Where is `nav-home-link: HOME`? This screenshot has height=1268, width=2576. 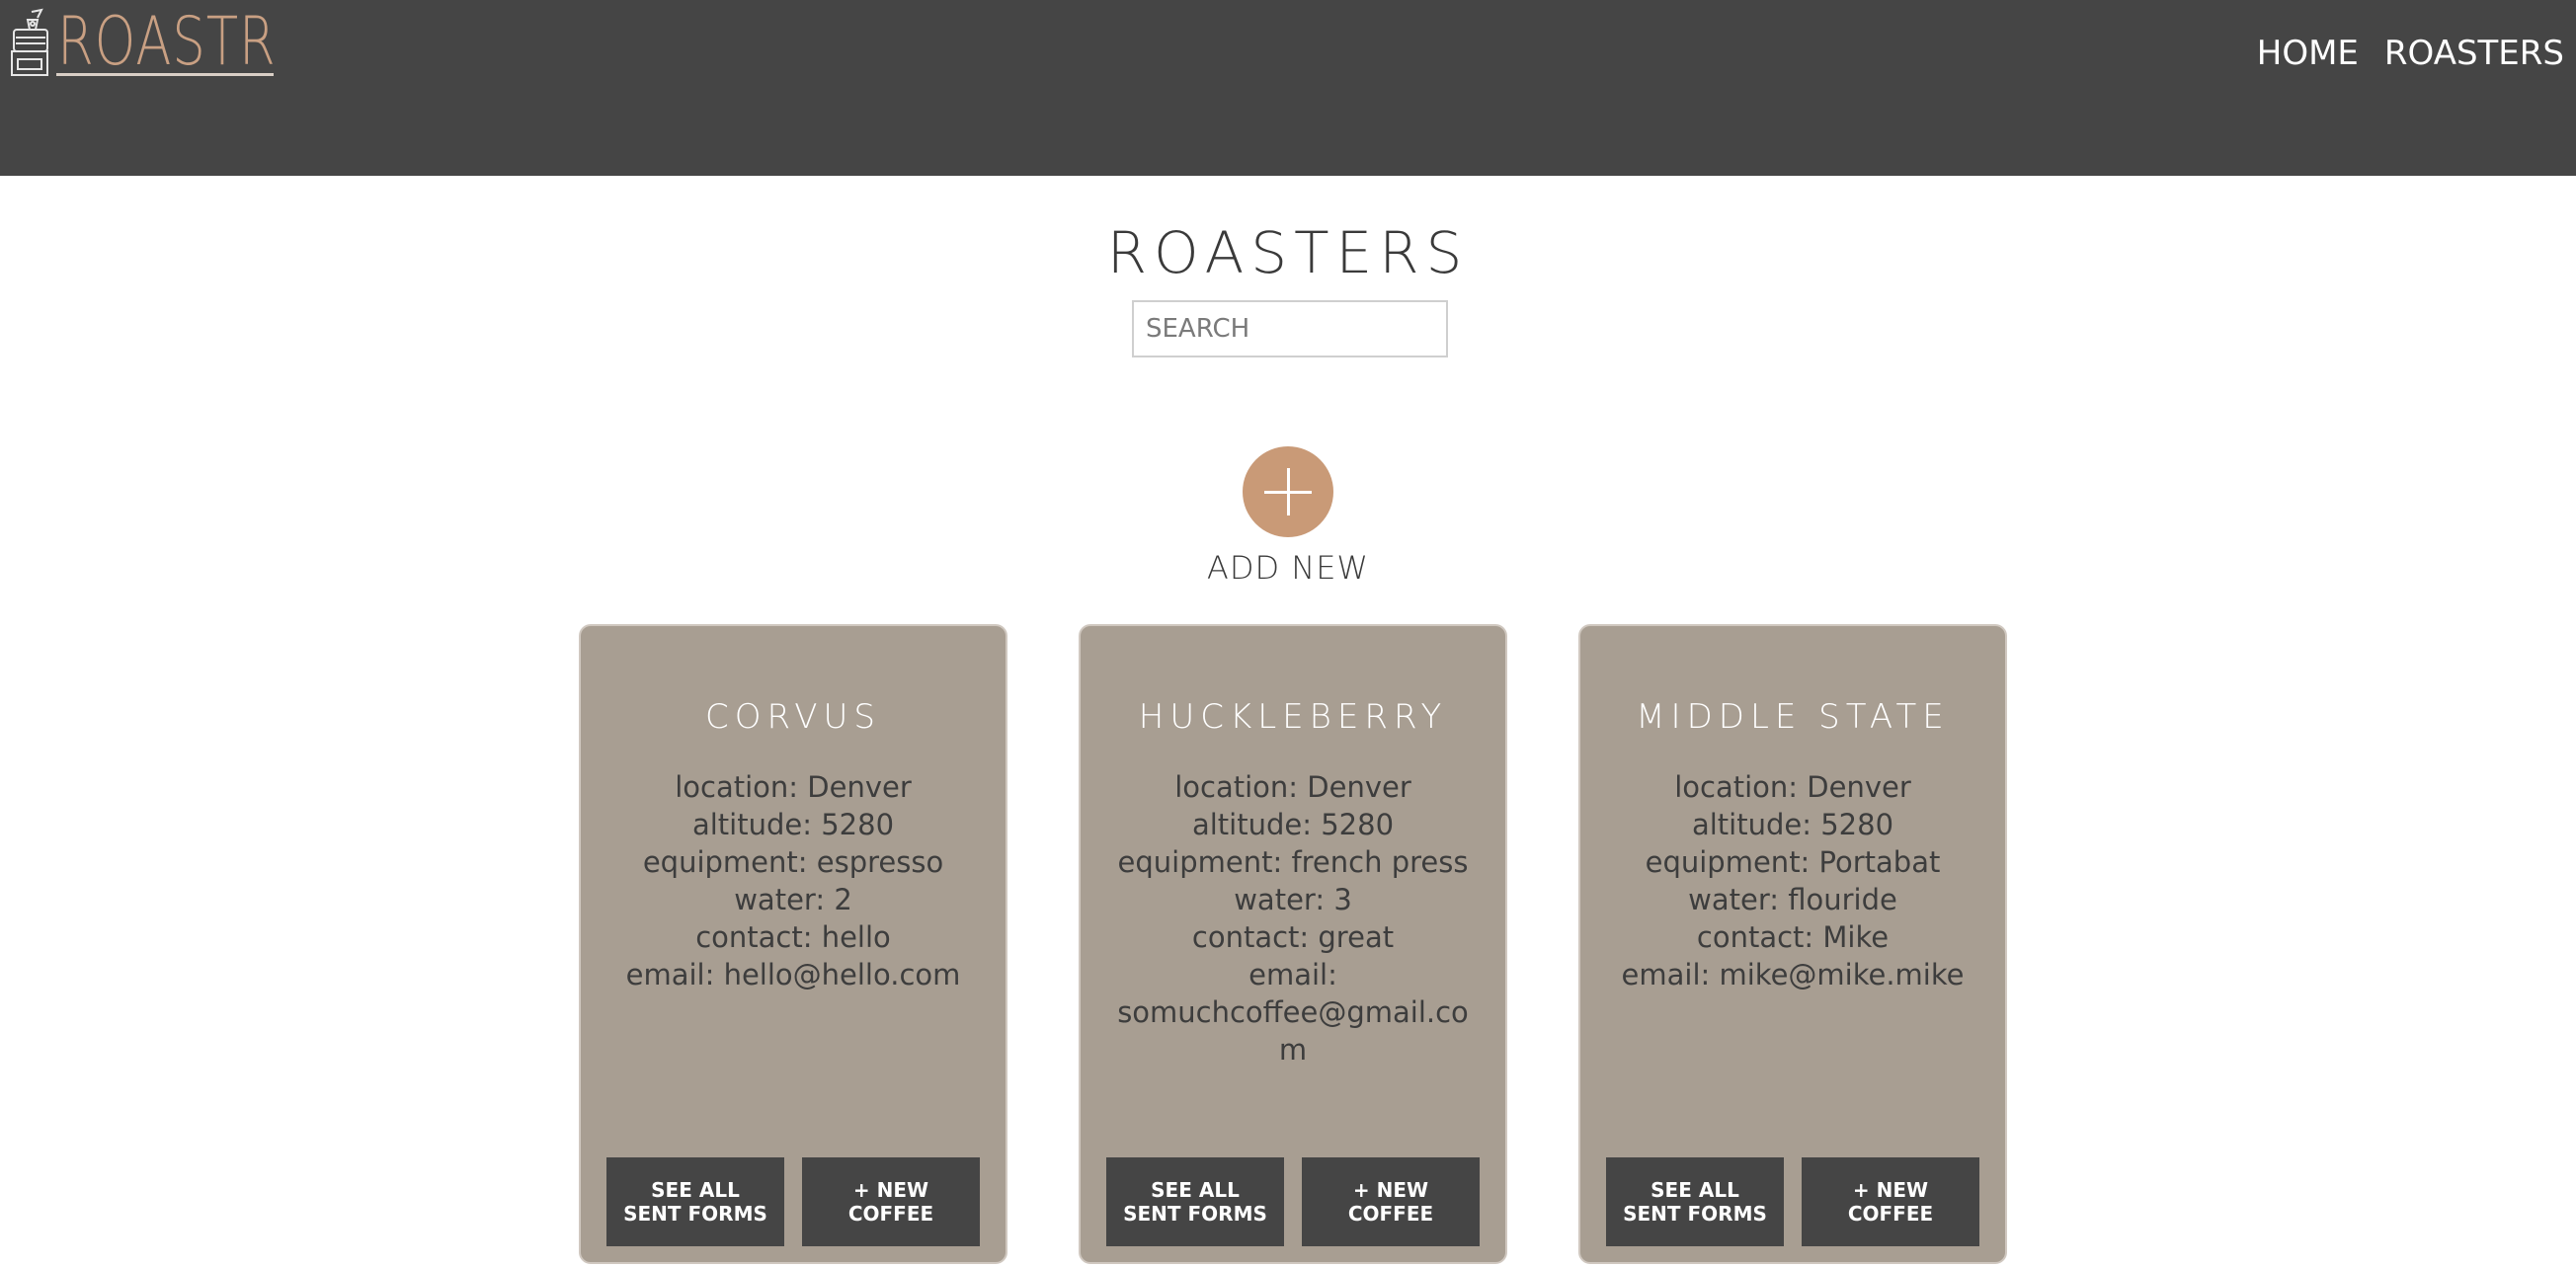 nav-home-link: HOME is located at coordinates (2308, 53).